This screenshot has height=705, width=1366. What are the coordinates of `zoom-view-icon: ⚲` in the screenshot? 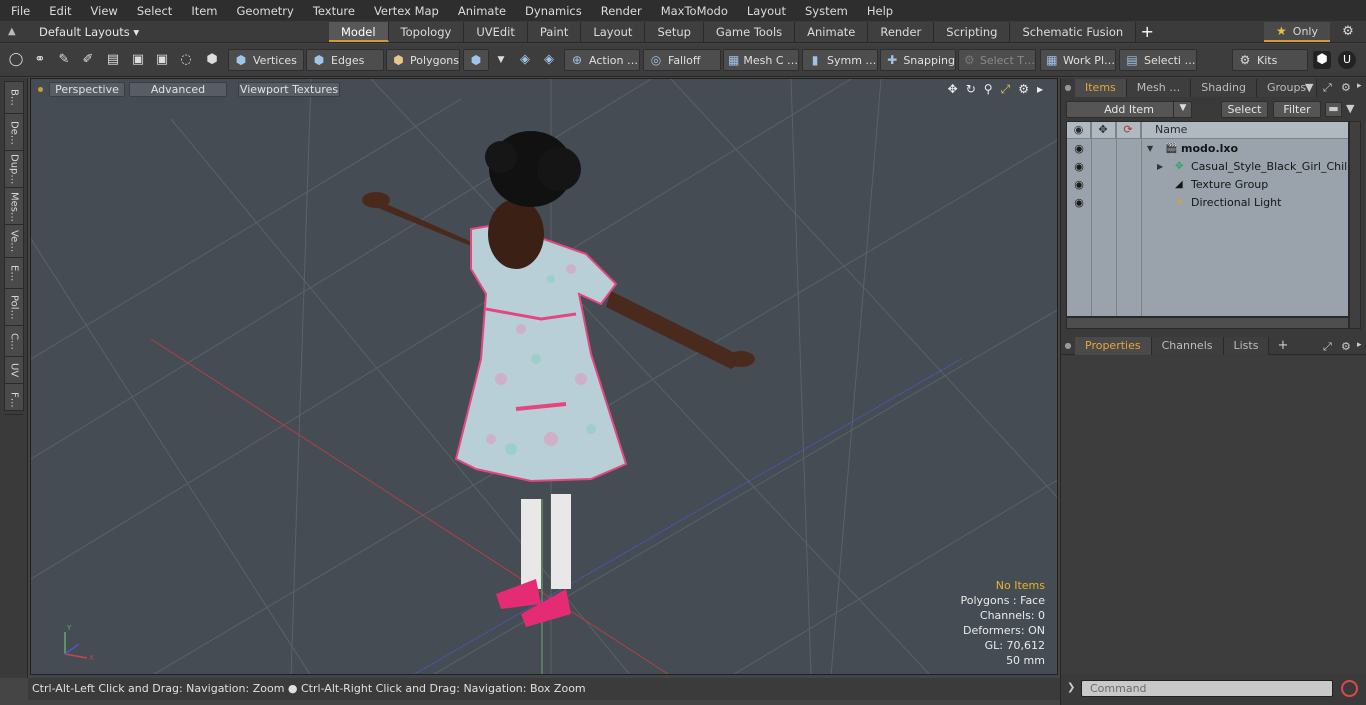 It's located at (988, 89).